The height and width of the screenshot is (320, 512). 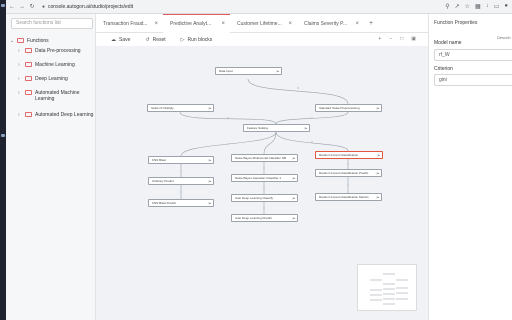 What do you see at coordinates (182, 39) in the screenshot?
I see `play-icon: ▷` at bounding box center [182, 39].